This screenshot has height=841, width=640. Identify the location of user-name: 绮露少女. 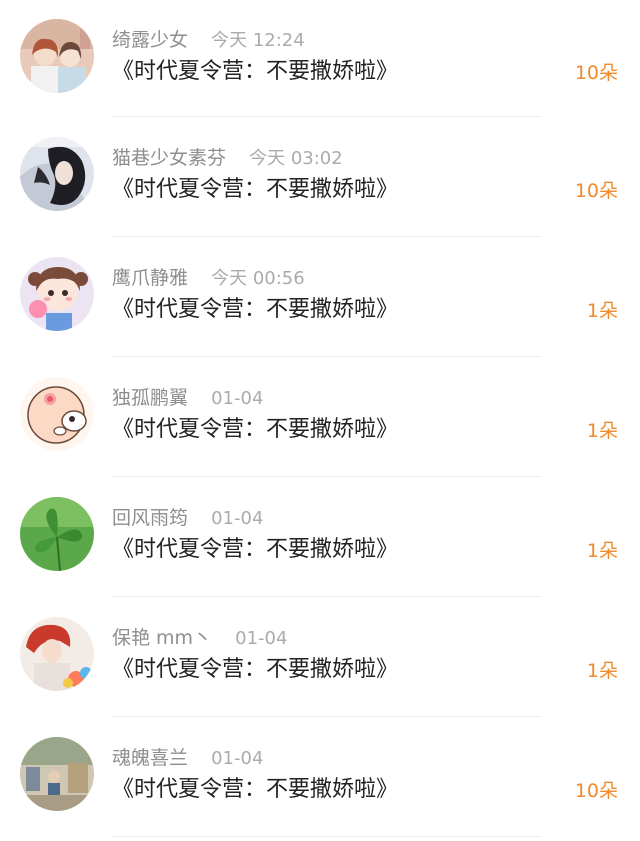
(150, 40).